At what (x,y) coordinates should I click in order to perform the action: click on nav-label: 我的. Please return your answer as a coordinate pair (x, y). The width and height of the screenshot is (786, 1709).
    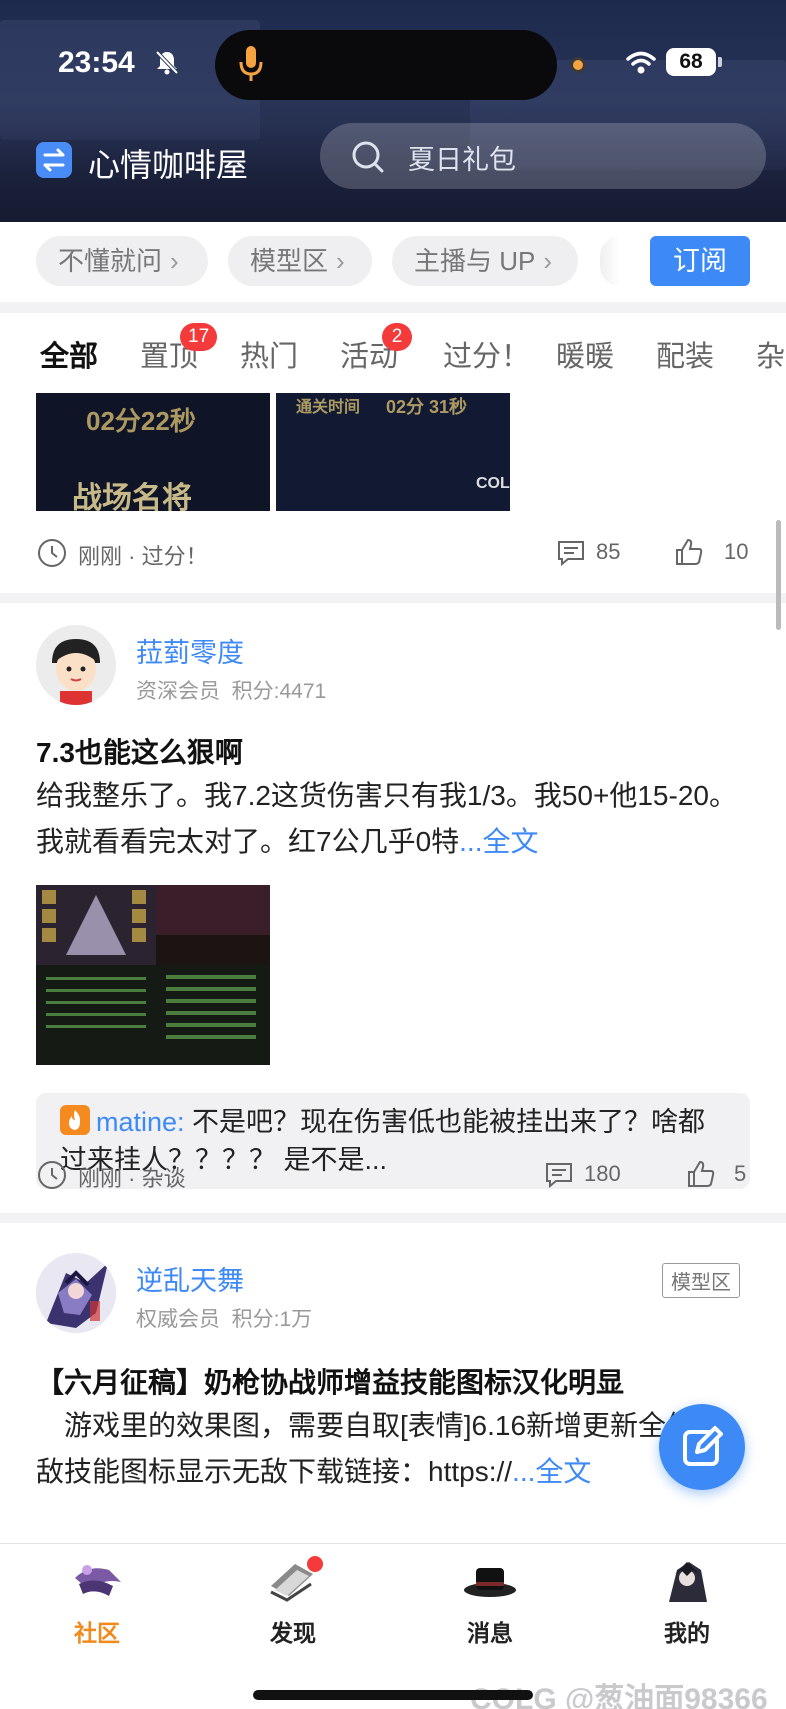
    Looking at the image, I should click on (687, 1633).